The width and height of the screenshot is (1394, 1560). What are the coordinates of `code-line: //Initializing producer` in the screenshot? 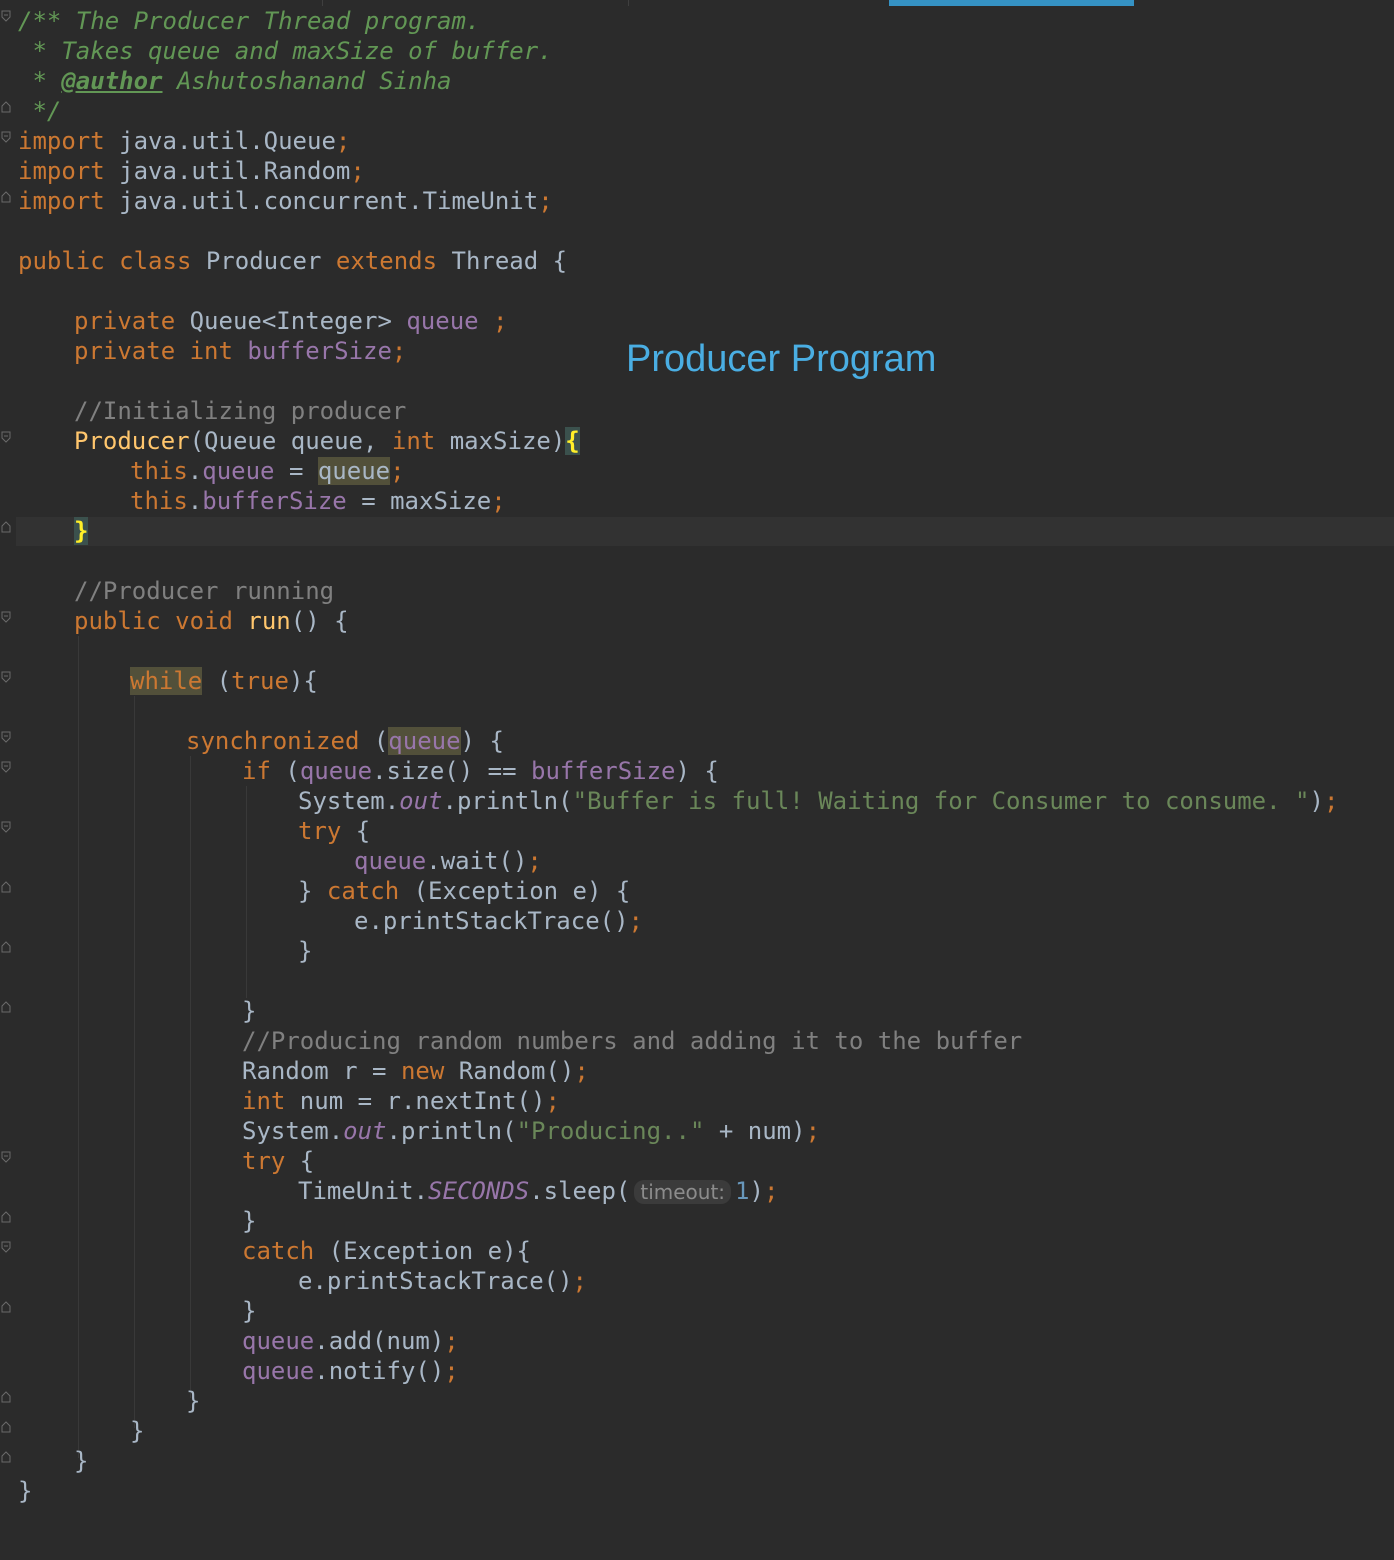 It's located at (240, 411).